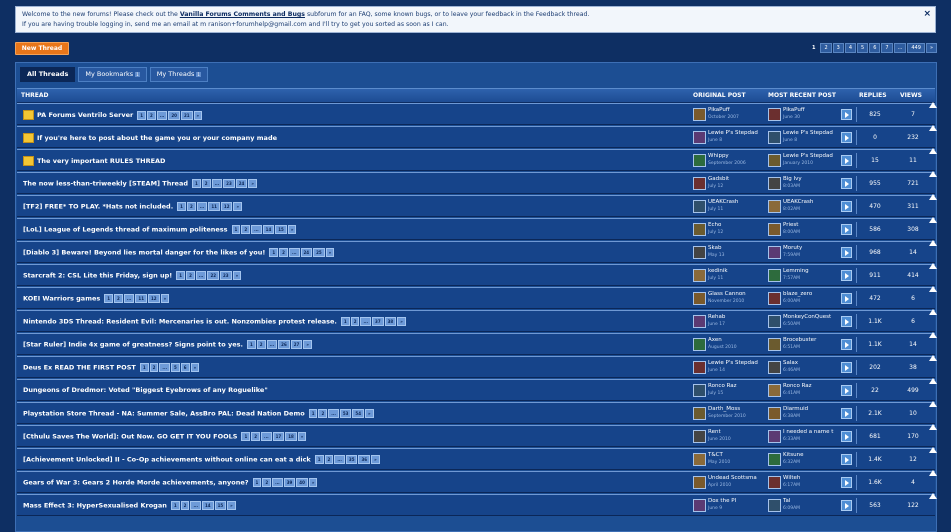 The height and width of the screenshot is (532, 951). What do you see at coordinates (42, 48) in the screenshot?
I see `new-thread-button: New Thread` at bounding box center [42, 48].